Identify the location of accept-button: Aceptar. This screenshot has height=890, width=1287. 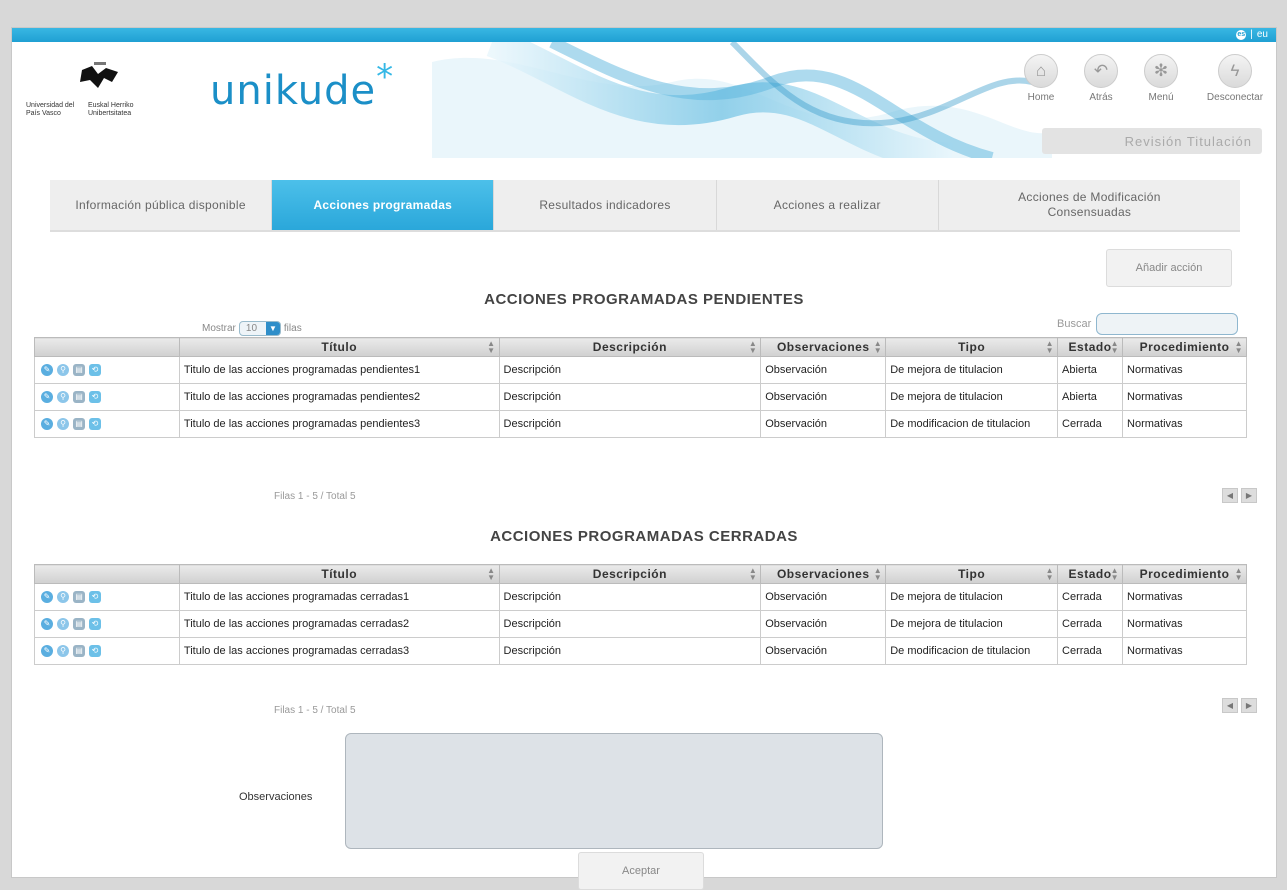
(641, 871).